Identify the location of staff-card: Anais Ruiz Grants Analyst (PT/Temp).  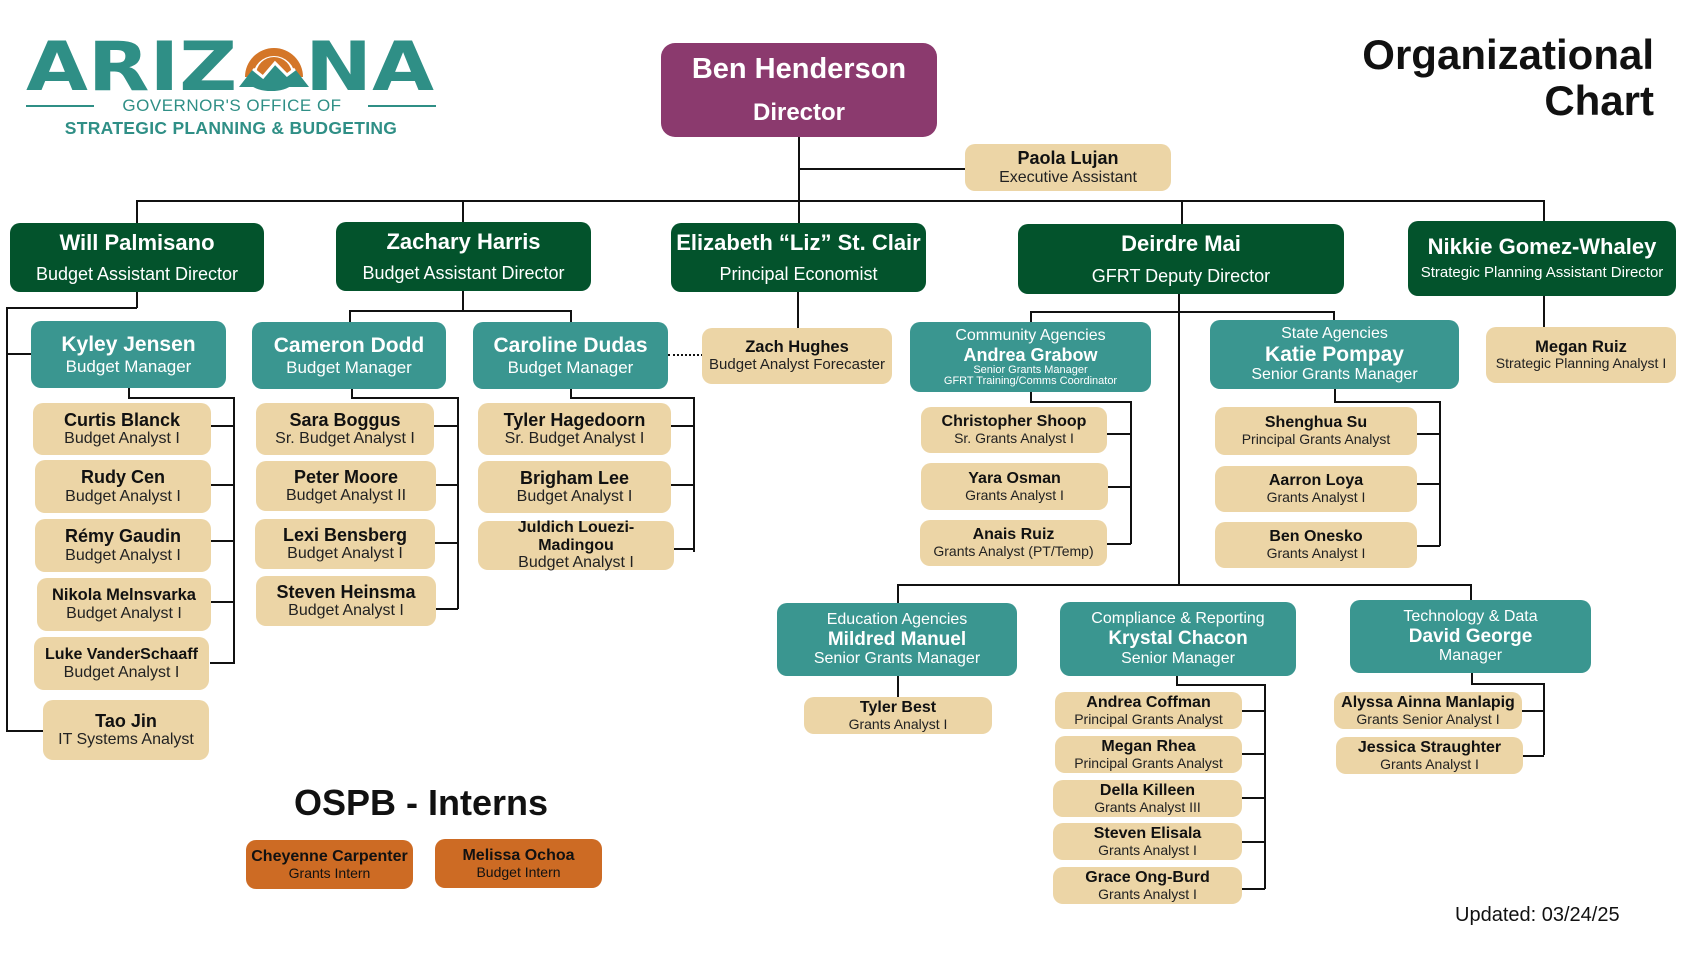
(1013, 543).